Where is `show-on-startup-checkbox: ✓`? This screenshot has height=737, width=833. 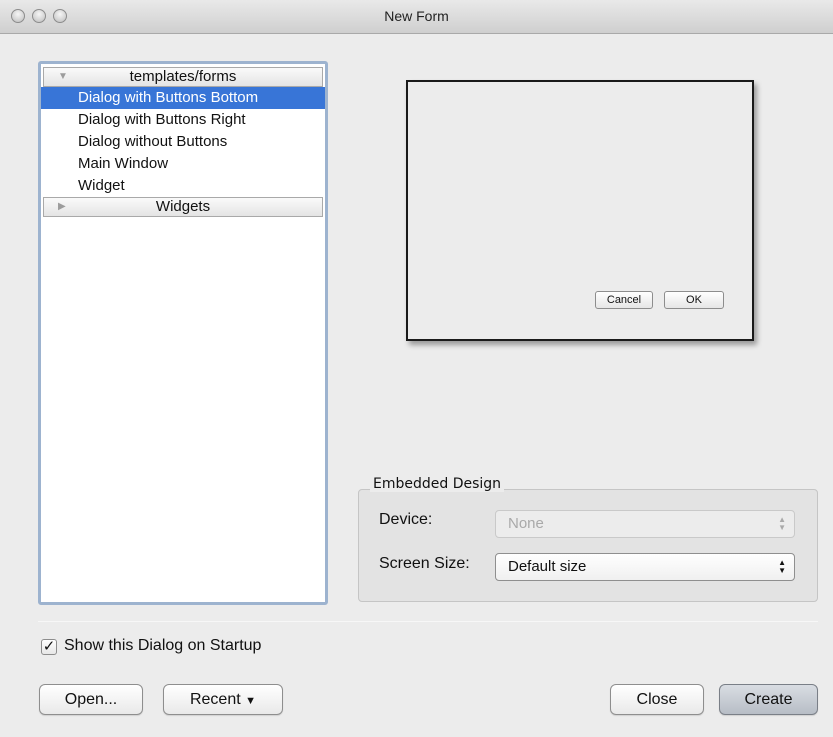 show-on-startup-checkbox: ✓ is located at coordinates (49, 647).